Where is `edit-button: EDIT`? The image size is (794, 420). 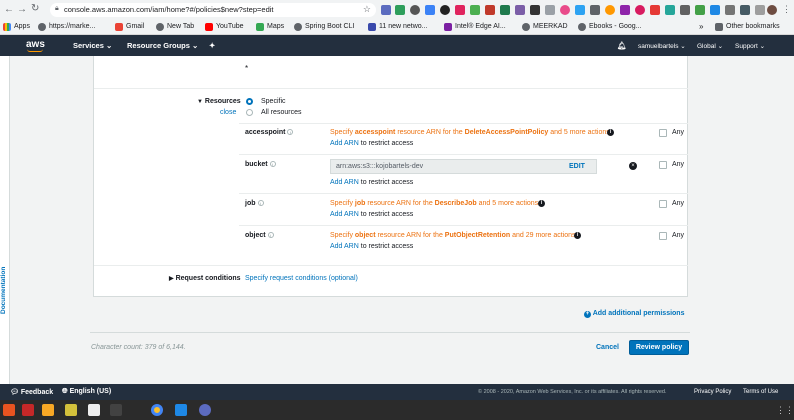
edit-button: EDIT is located at coordinates (577, 166).